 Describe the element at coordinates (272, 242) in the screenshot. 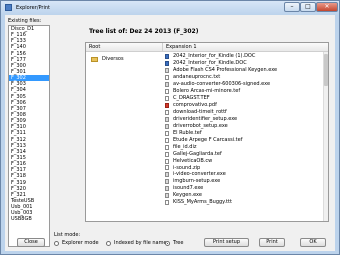

I see `print-button: Print` at that location.